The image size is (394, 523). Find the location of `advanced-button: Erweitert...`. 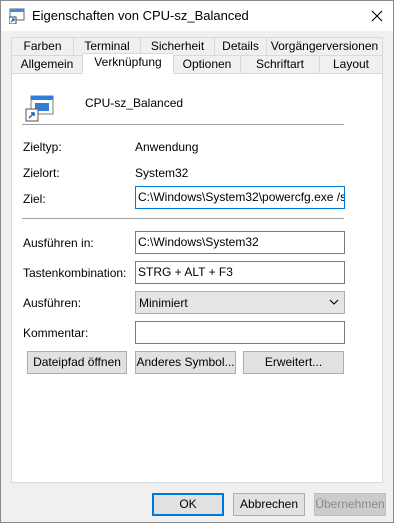

advanced-button: Erweitert... is located at coordinates (293, 362).